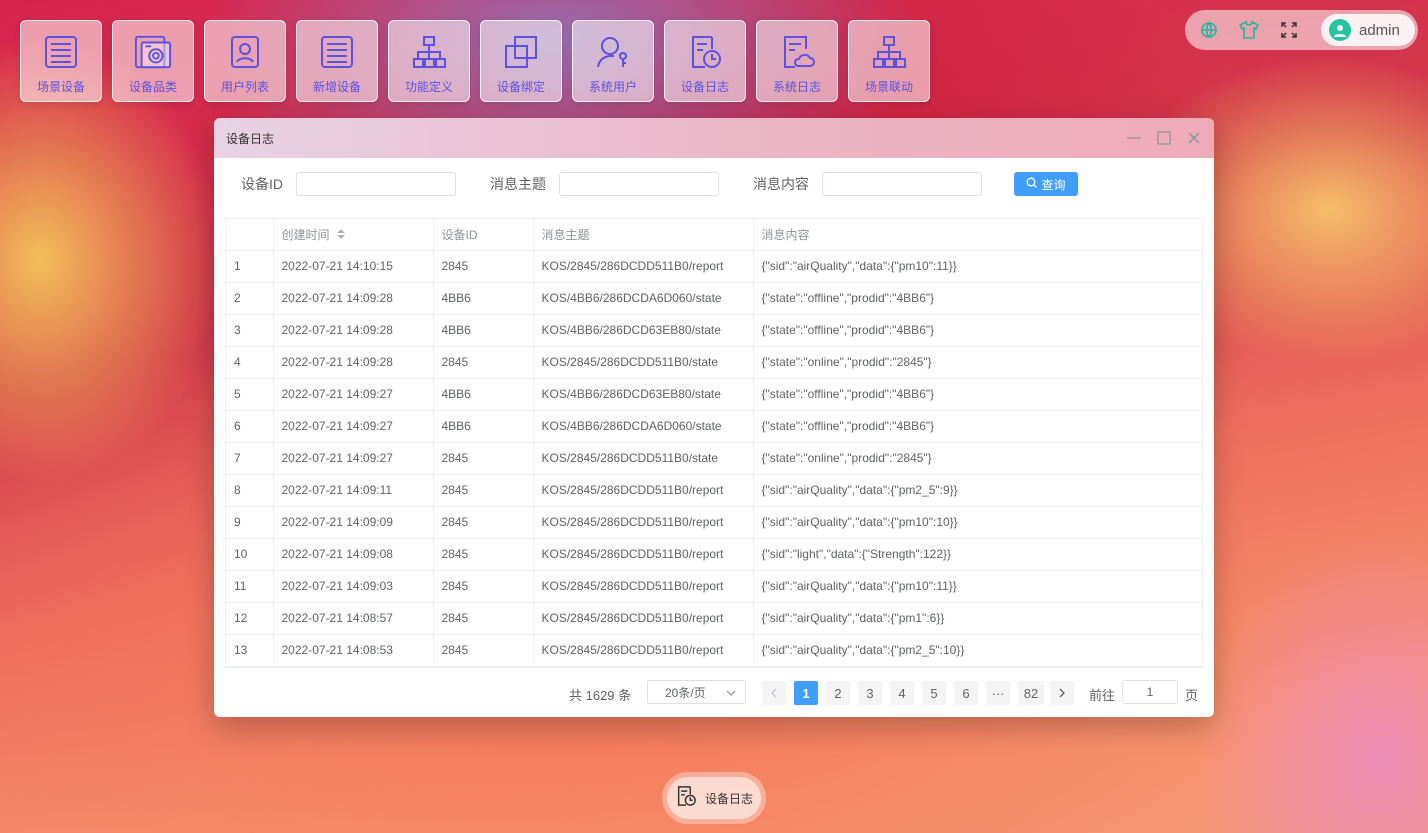  I want to click on maximize-icon, so click(1164, 138).